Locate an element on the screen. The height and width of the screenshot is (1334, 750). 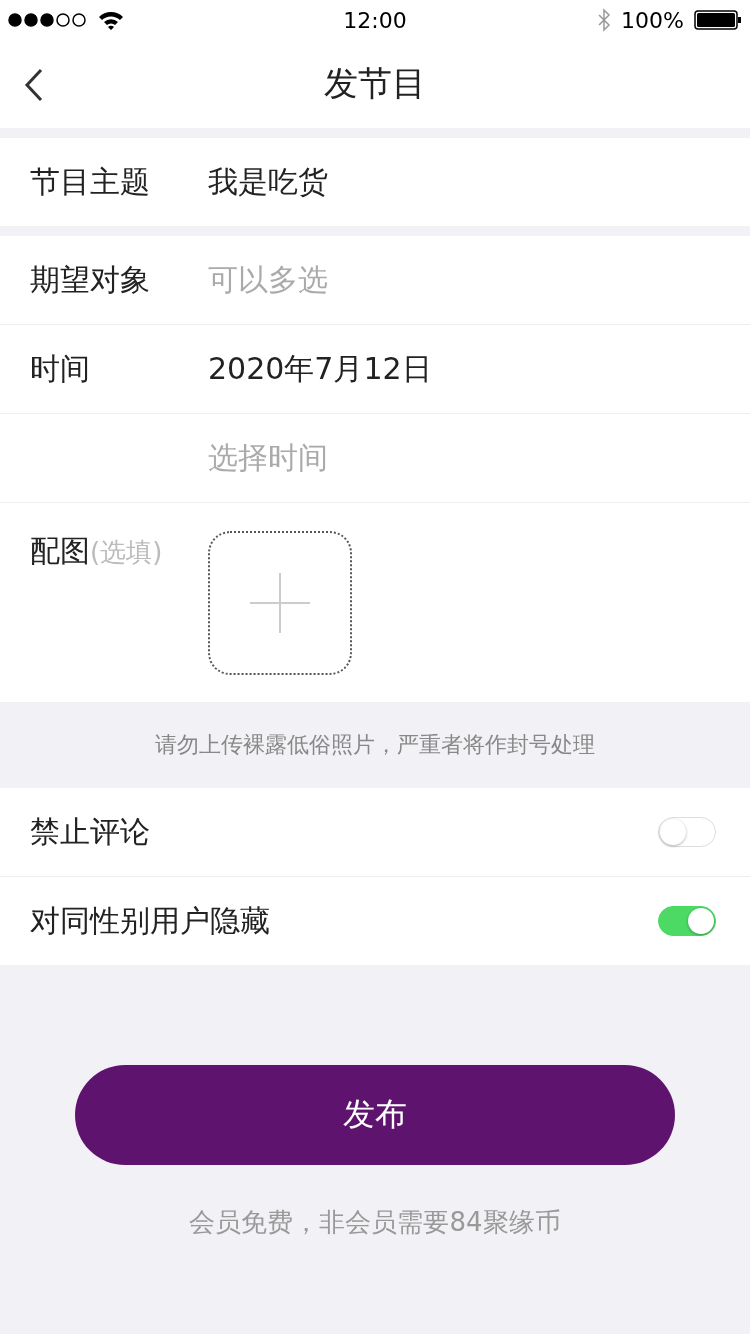
signal-icon is located at coordinates (48, 20).